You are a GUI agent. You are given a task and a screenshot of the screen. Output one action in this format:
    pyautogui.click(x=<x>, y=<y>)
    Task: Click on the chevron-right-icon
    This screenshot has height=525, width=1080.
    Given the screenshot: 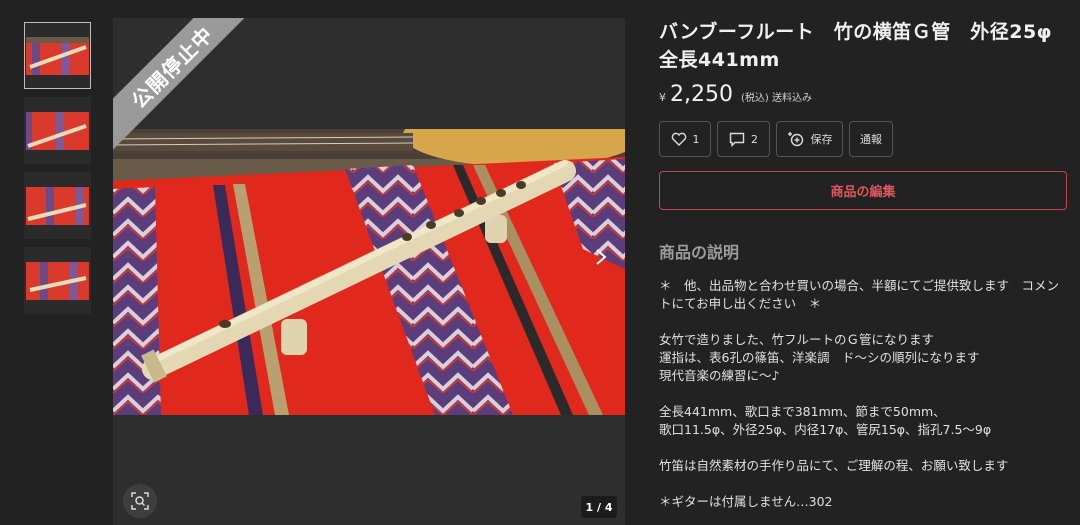 What is the action you would take?
    pyautogui.click(x=601, y=257)
    